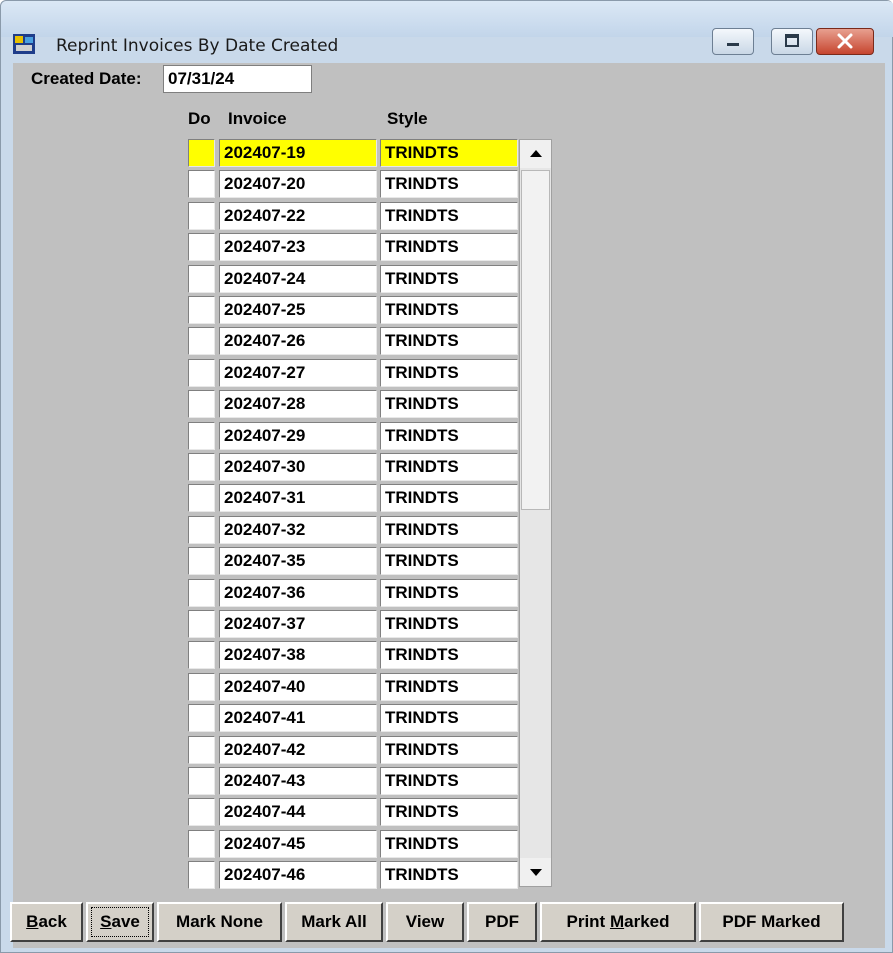 This screenshot has height=953, width=893. I want to click on invoice-cell: 202407-40, so click(298, 687).